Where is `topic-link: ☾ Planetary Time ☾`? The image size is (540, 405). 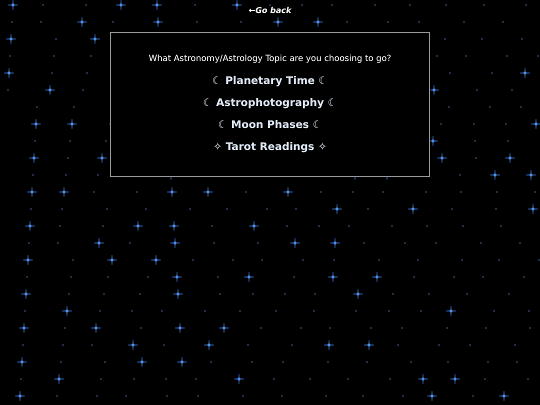 topic-link: ☾ Planetary Time ☾ is located at coordinates (270, 81).